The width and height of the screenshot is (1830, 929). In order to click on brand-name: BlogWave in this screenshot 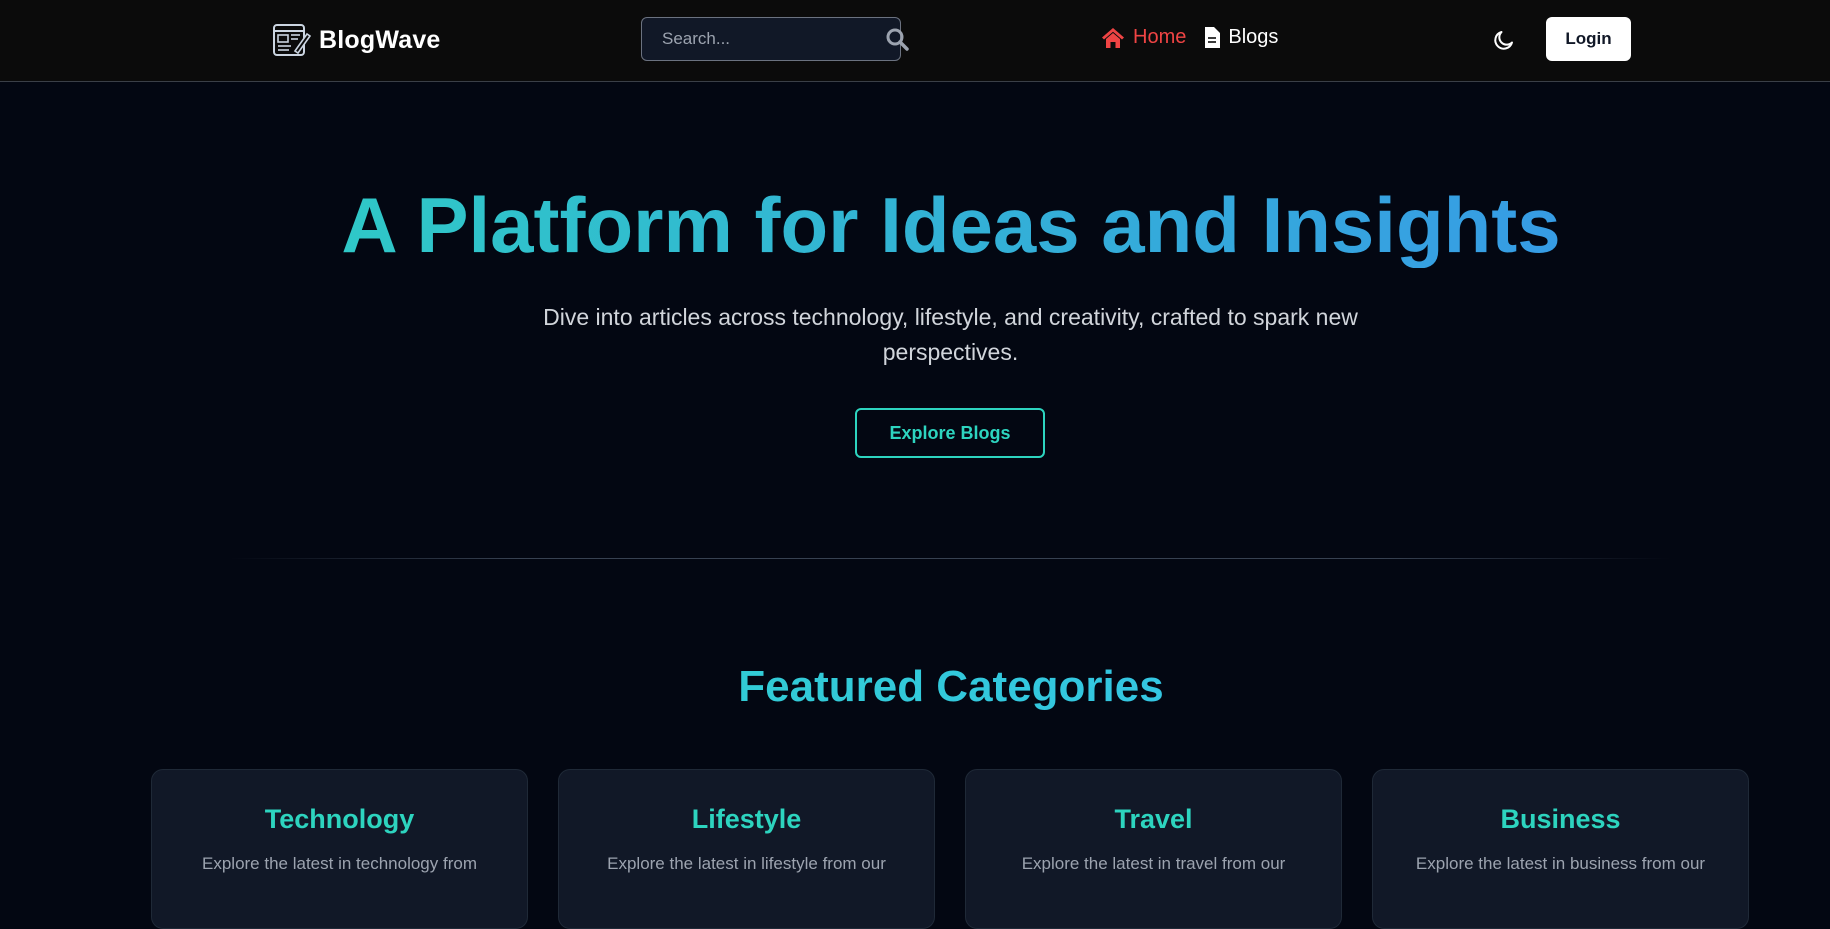, I will do `click(380, 39)`.